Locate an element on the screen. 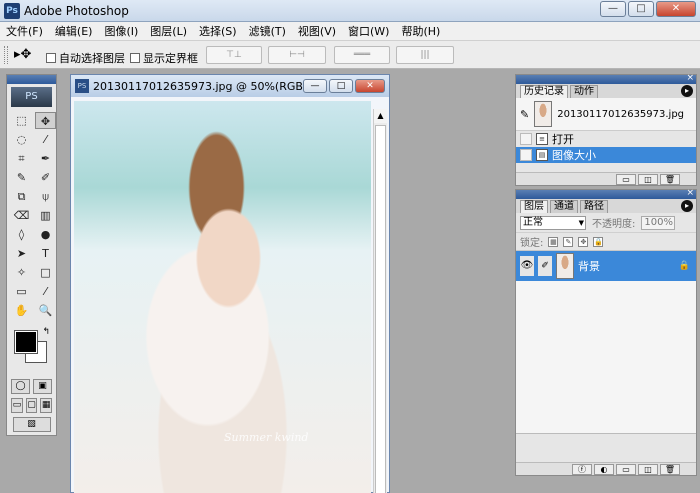 The image size is (700, 493). jump-to-imageready-button: ▧ is located at coordinates (31, 424).